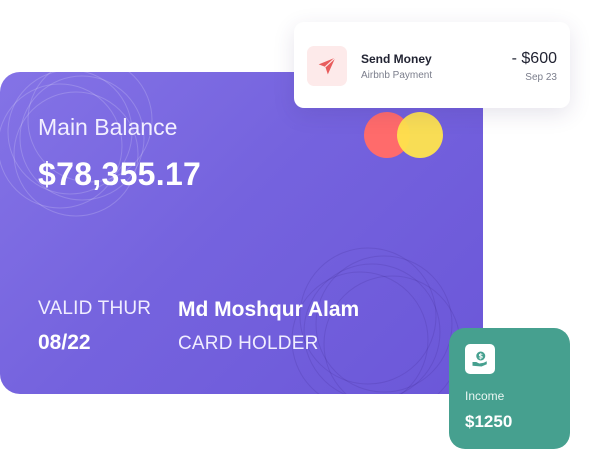 This screenshot has height=449, width=608. What do you see at coordinates (248, 343) in the screenshot?
I see `card-holder-label: CARD HOLDER` at bounding box center [248, 343].